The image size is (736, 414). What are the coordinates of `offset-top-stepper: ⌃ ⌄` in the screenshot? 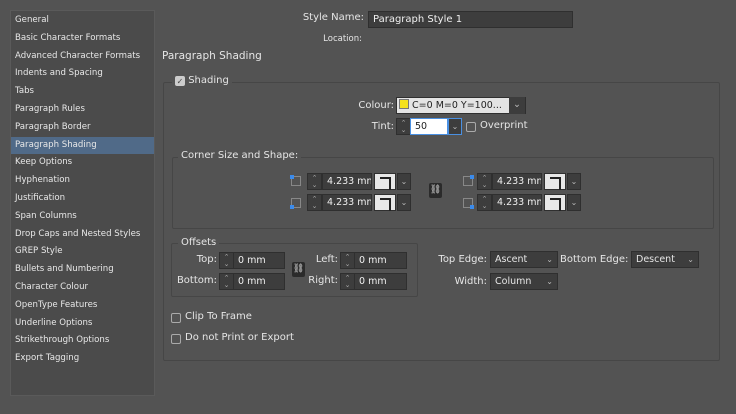 It's located at (226, 260).